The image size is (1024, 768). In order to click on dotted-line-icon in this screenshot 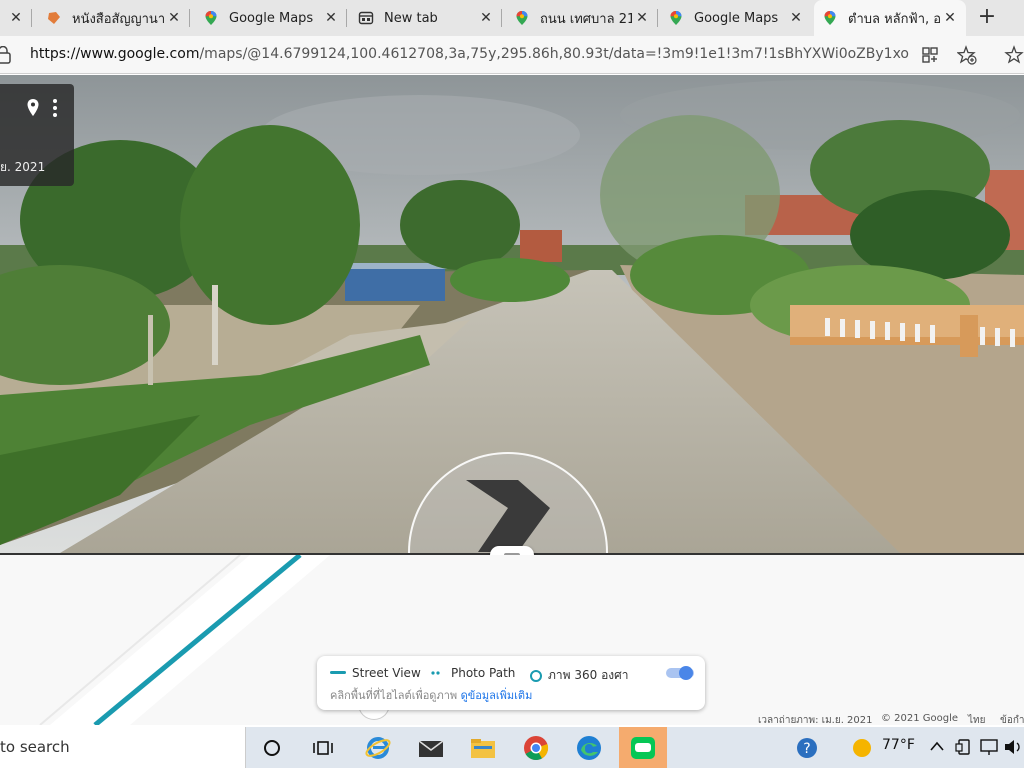, I will do `click(435, 673)`.